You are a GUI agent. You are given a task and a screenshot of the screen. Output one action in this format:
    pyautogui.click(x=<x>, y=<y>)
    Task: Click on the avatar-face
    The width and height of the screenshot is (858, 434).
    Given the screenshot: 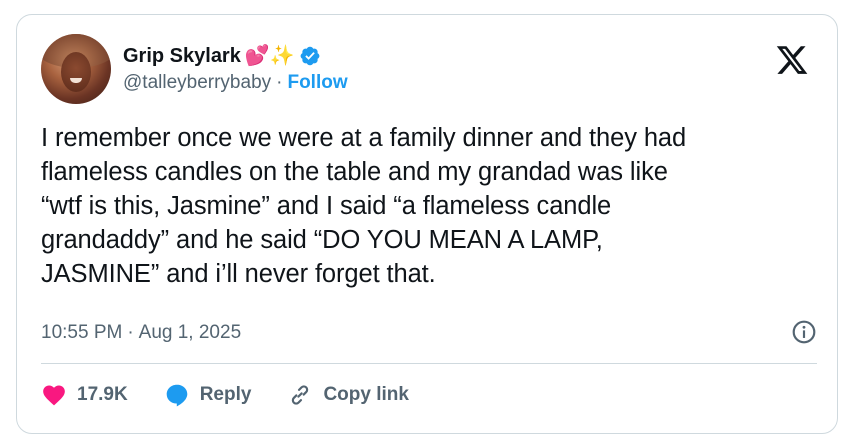 What is the action you would take?
    pyautogui.click(x=76, y=72)
    